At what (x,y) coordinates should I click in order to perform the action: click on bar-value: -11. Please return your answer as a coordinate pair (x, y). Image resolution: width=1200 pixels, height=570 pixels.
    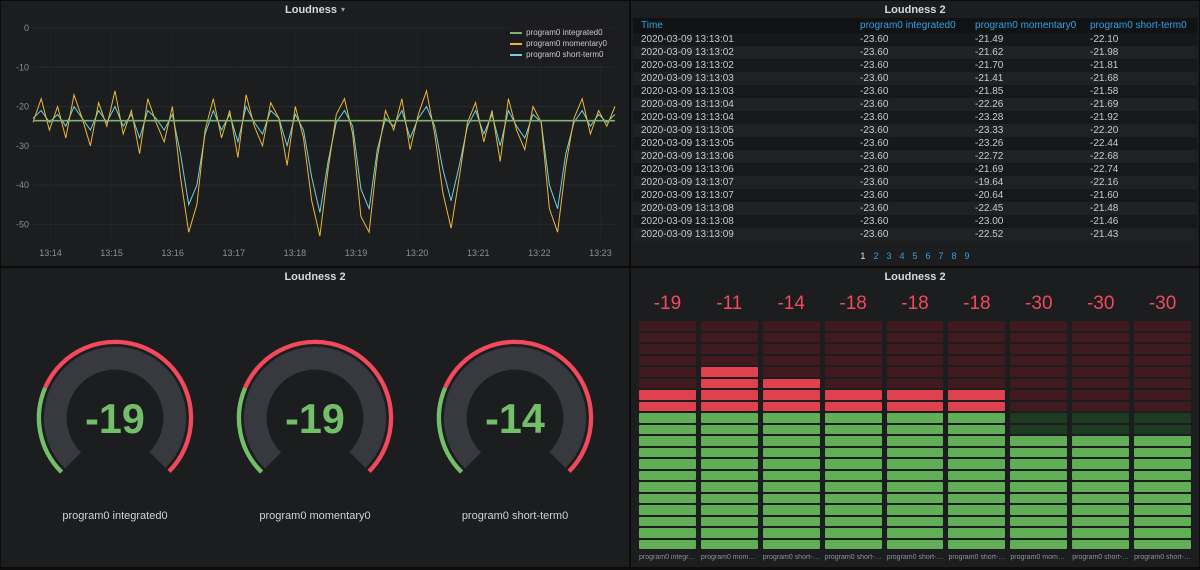
    Looking at the image, I should click on (729, 303).